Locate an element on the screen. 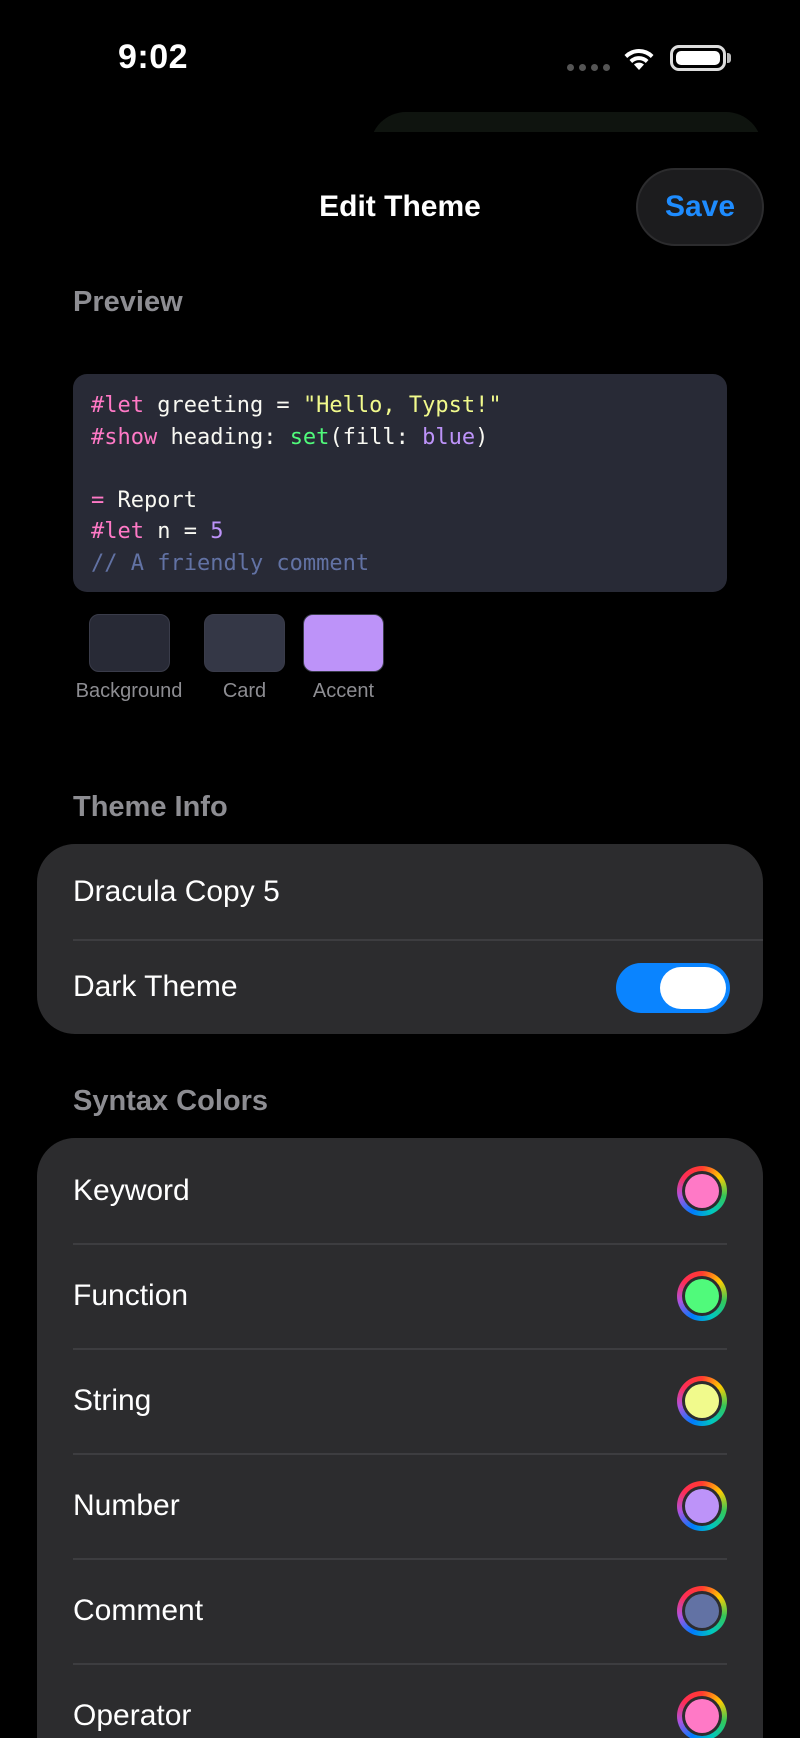 The width and height of the screenshot is (800, 1738). save-button: Save is located at coordinates (700, 207).